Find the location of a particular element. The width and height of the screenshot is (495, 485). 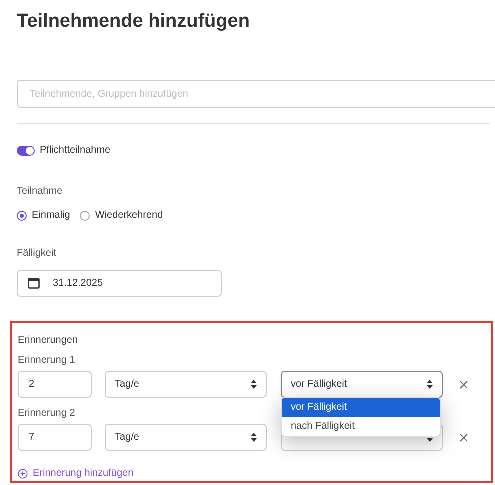

section-label: Fälligkeit is located at coordinates (37, 254).